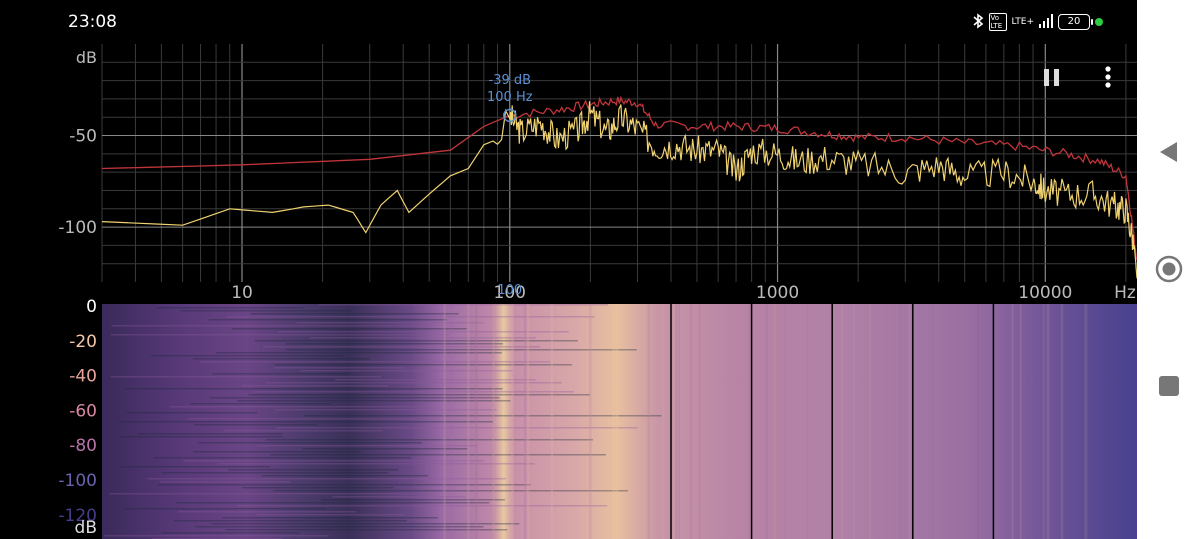 This screenshot has height=539, width=1200. What do you see at coordinates (83, 446) in the screenshot?
I see `spectrogram-y-tick: -80` at bounding box center [83, 446].